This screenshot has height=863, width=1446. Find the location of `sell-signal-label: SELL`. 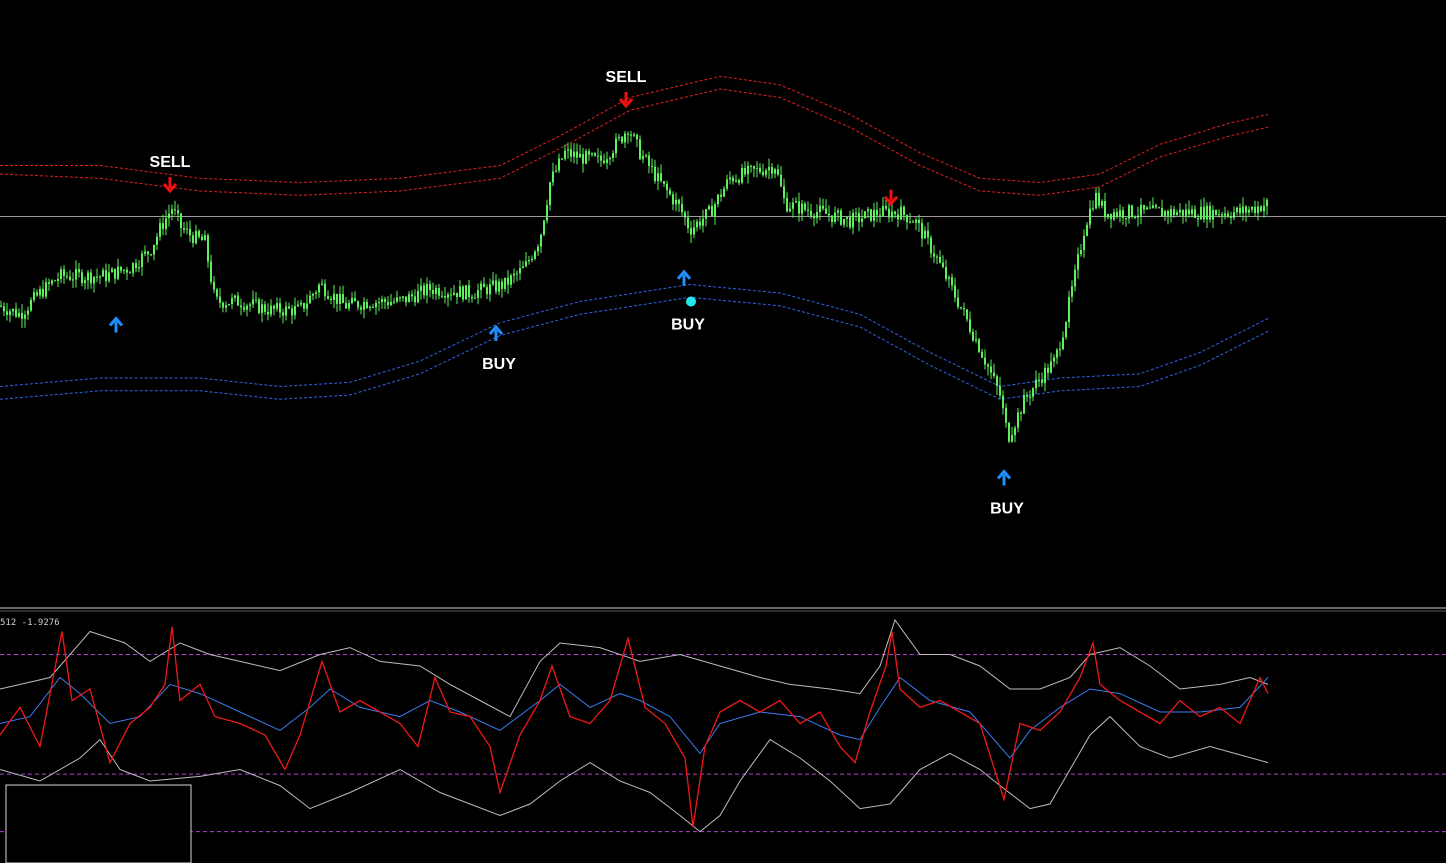

sell-signal-label: SELL is located at coordinates (170, 162).